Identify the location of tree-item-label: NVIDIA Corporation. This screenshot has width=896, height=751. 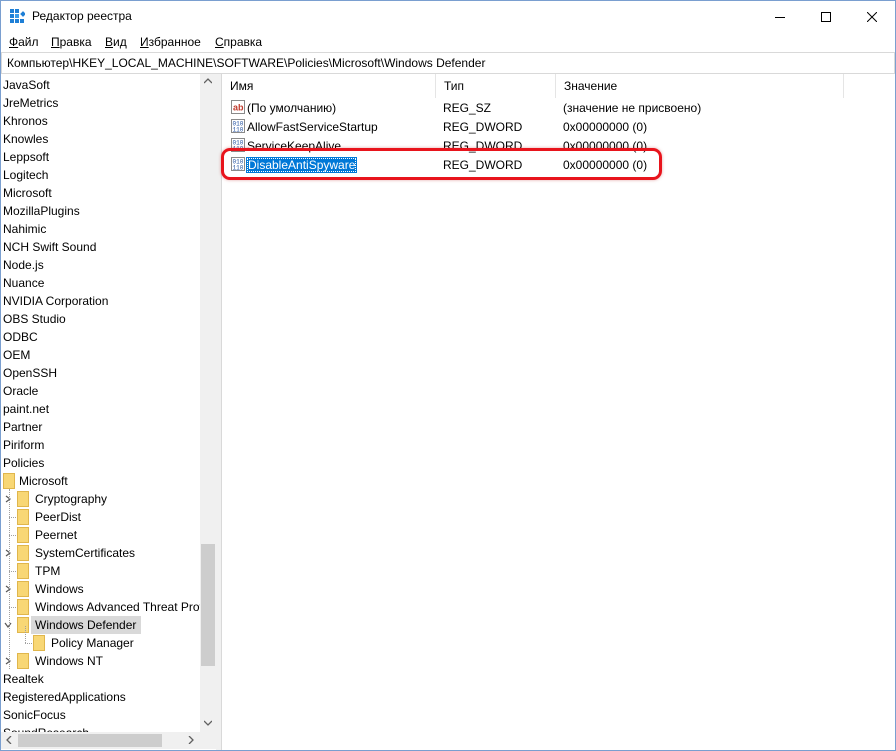
(56, 301).